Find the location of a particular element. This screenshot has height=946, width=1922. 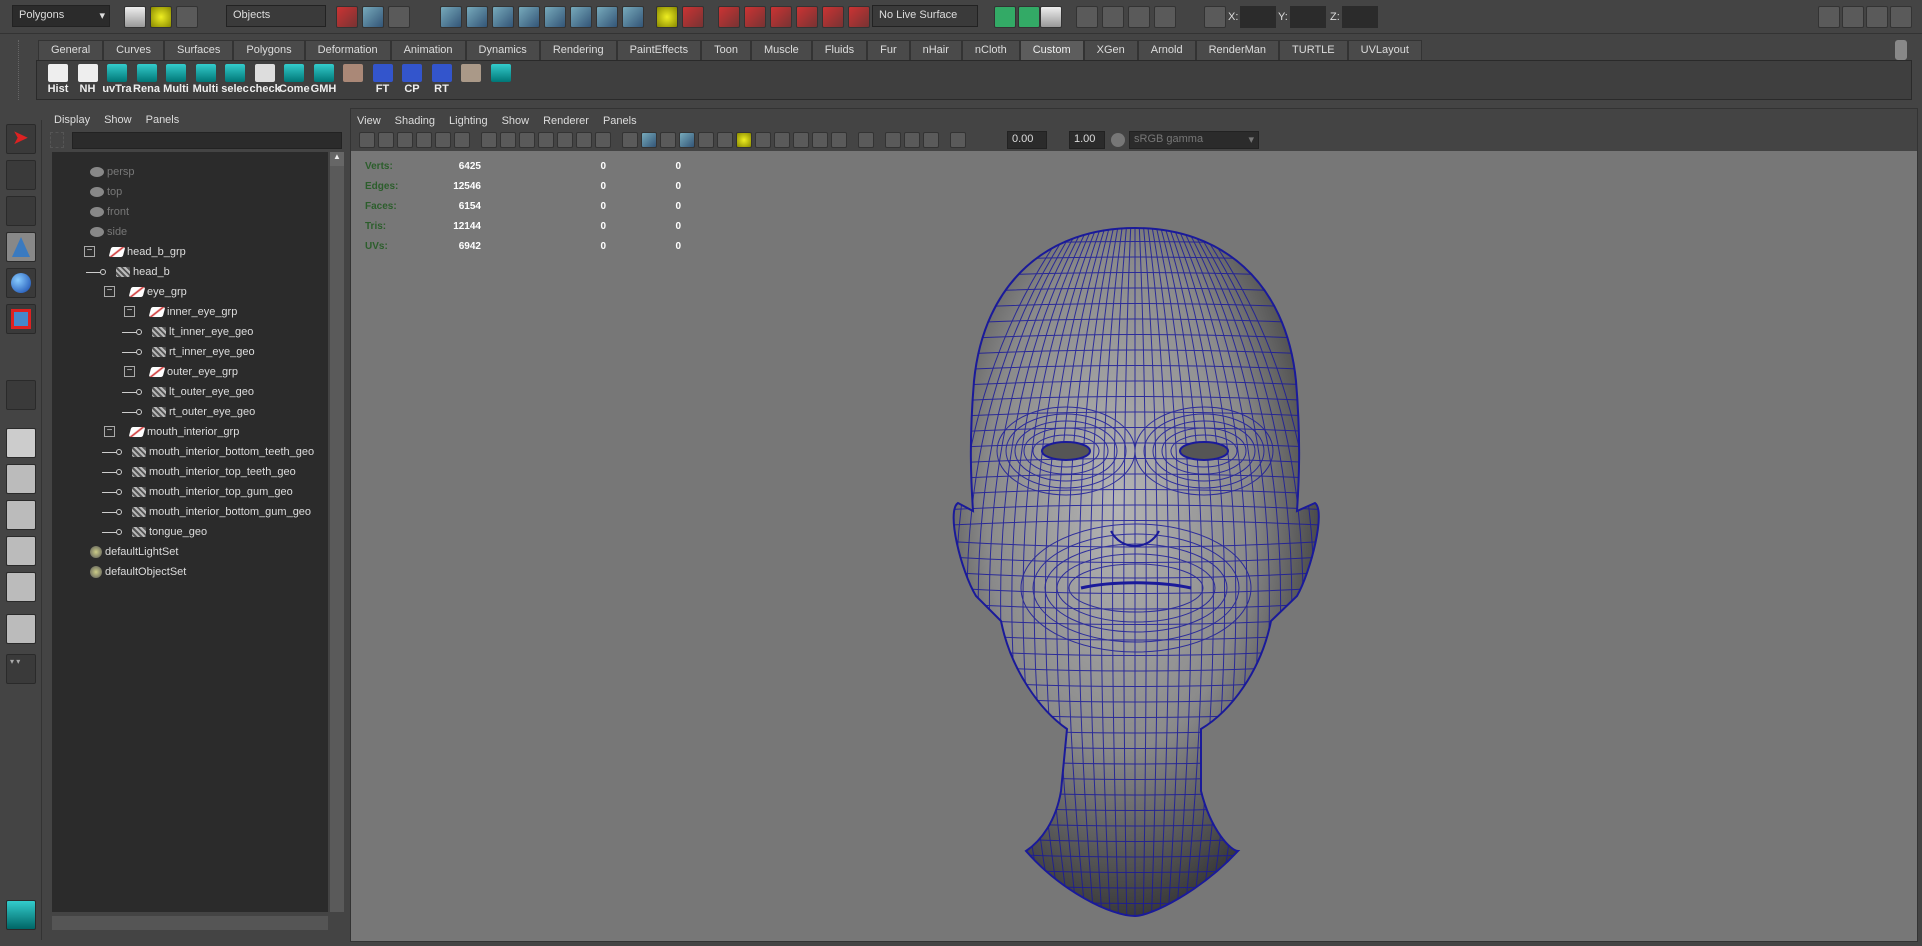

snap-vertex-icon is located at coordinates (581, 17).